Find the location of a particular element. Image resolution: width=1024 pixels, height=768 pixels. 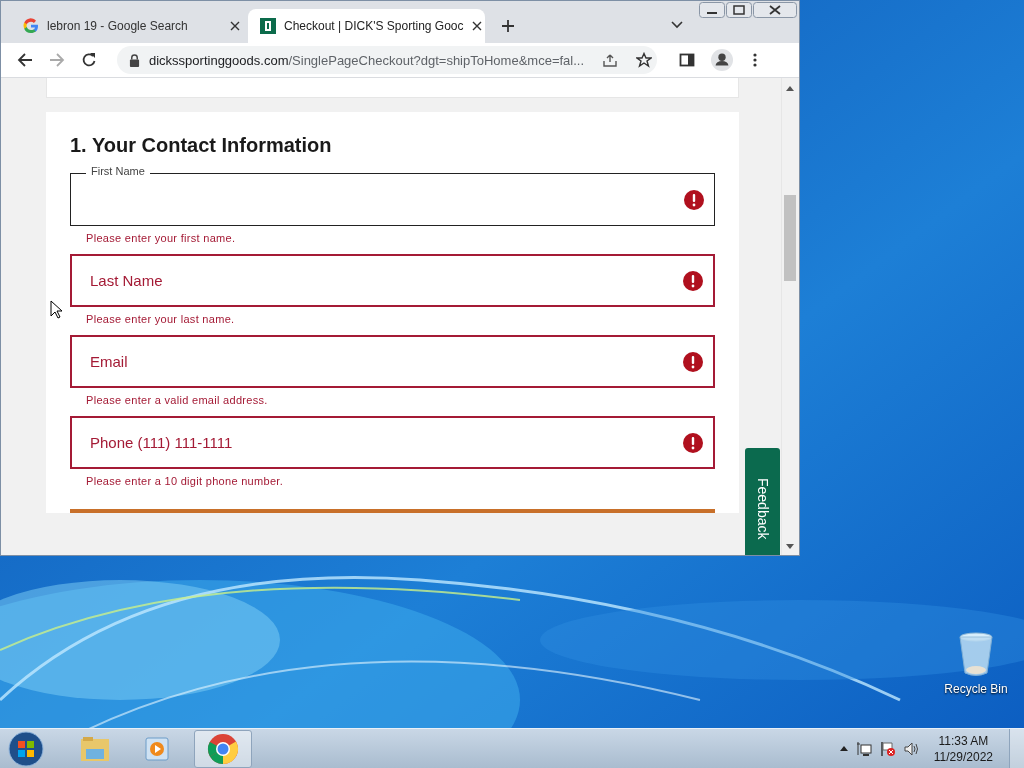

input-field: Email is located at coordinates (392, 361).